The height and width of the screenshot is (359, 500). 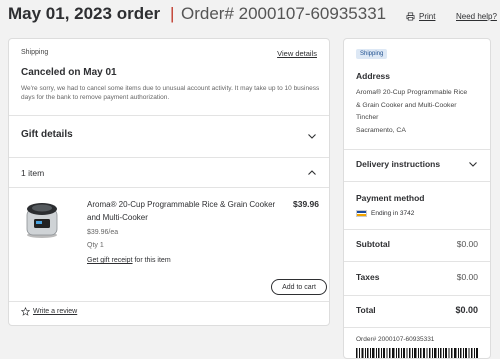 What do you see at coordinates (406, 105) in the screenshot?
I see `address-line: & Grain Cooker and Multi-Cooker` at bounding box center [406, 105].